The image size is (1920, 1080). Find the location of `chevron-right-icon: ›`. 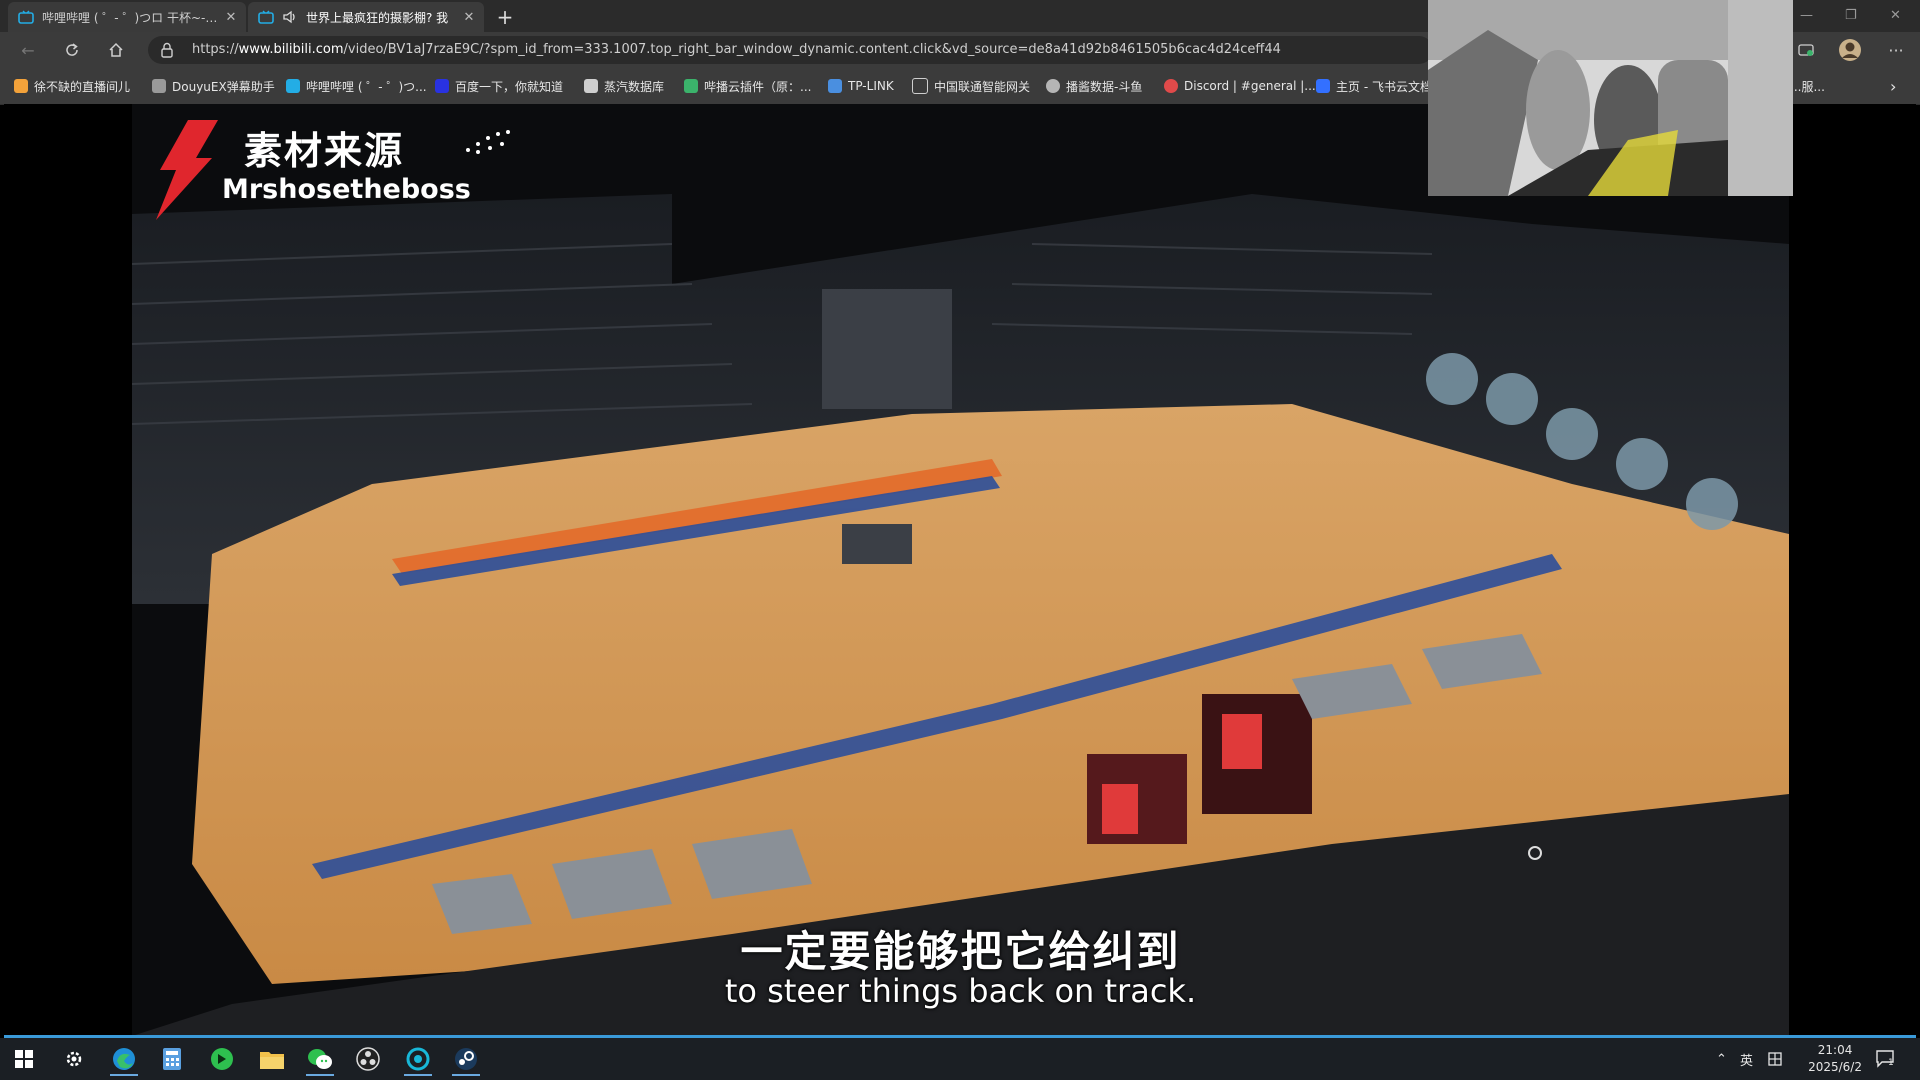

chevron-right-icon: › is located at coordinates (1893, 86).